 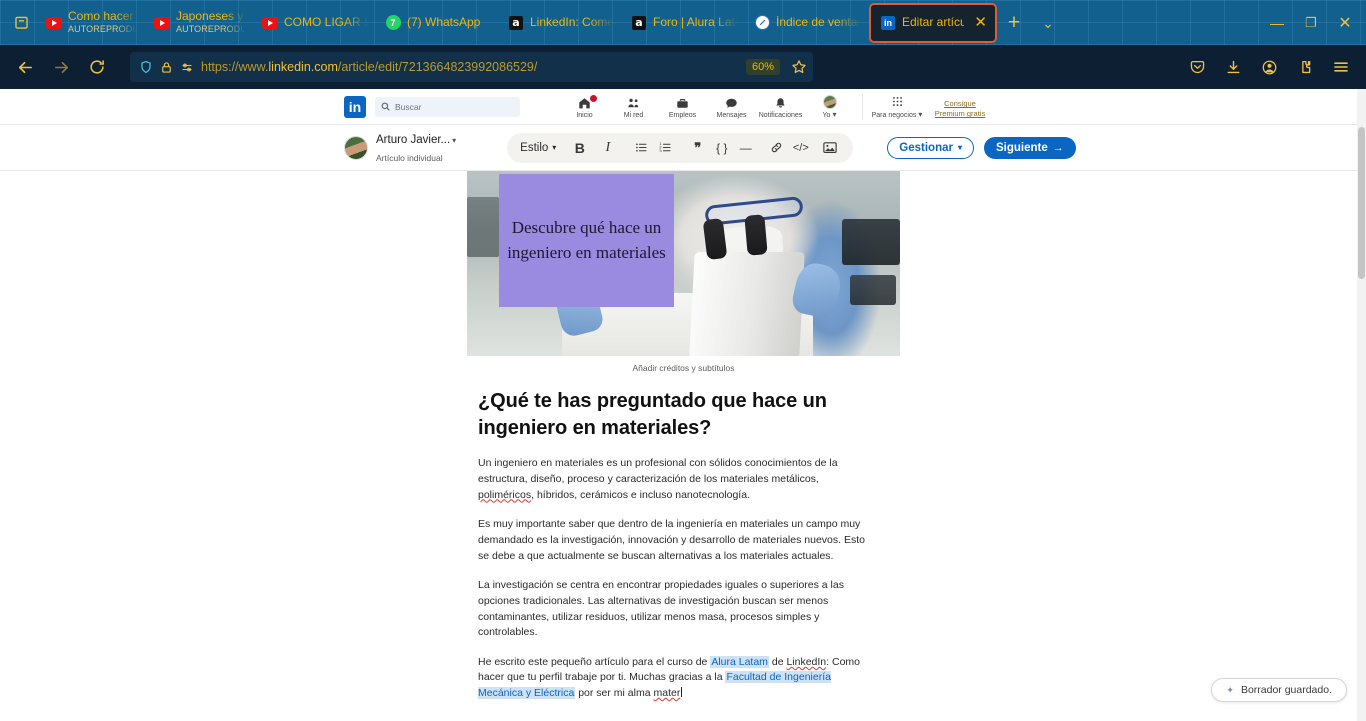 What do you see at coordinates (683, 368) in the screenshot?
I see `cover-caption-input: Añadir créditos y subtítulos` at bounding box center [683, 368].